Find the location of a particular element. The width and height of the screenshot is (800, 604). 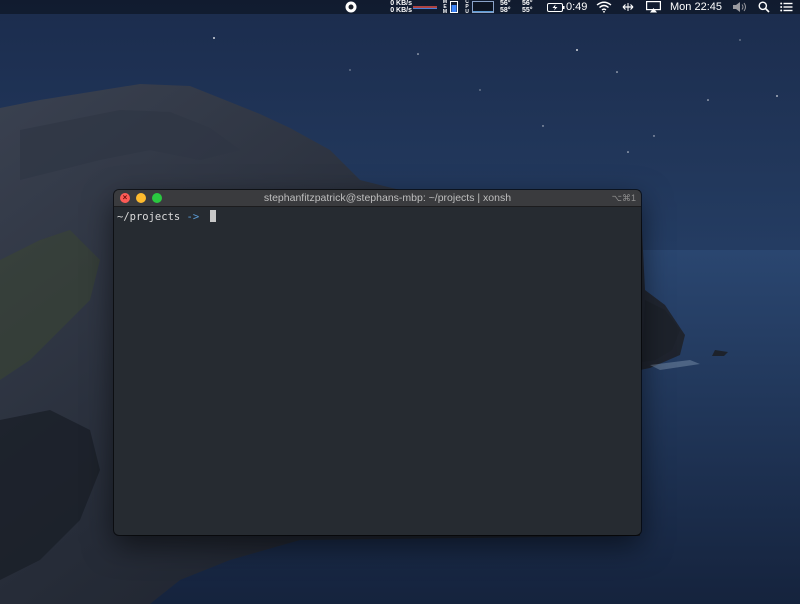

window-shortcut: ⌥⌘1 is located at coordinates (623, 198).